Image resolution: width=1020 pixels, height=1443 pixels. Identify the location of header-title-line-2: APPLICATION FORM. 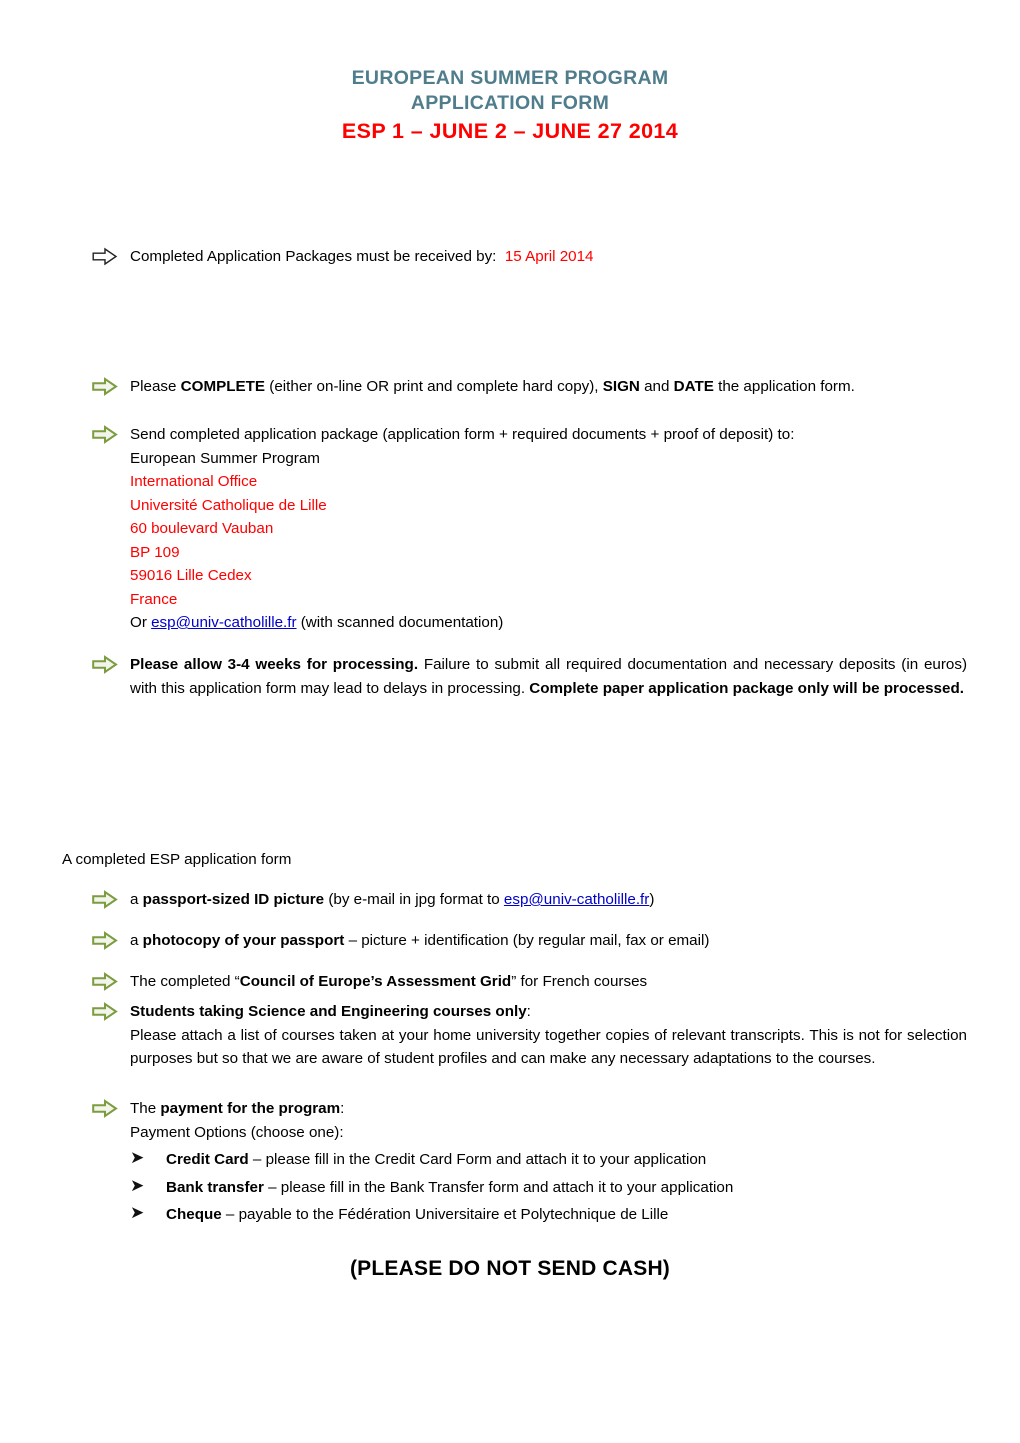
(510, 103).